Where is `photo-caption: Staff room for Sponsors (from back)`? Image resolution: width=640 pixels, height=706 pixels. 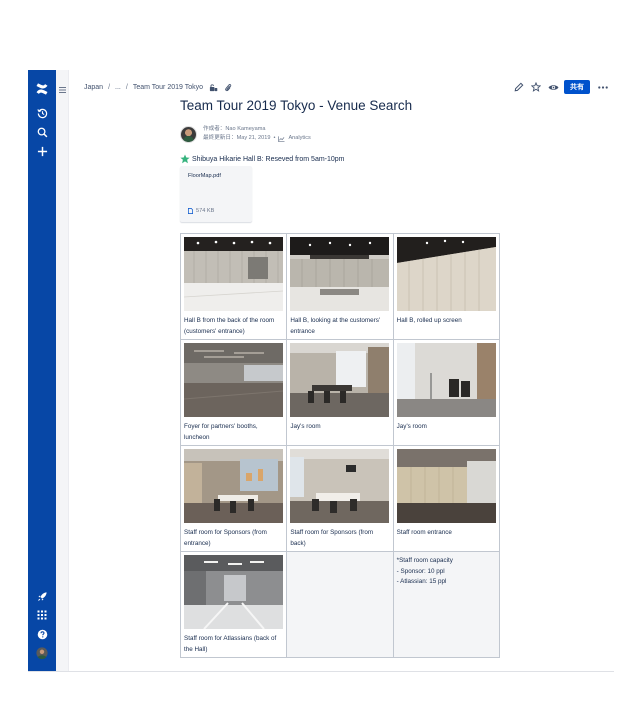 photo-caption: Staff room for Sponsors (from back) is located at coordinates (332, 538).